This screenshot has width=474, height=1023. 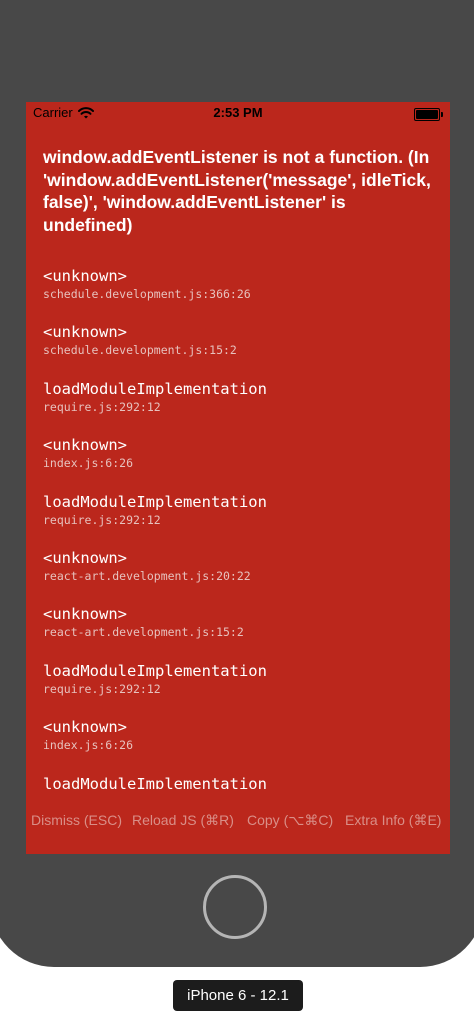 I want to click on battery-fill, so click(x=427, y=114).